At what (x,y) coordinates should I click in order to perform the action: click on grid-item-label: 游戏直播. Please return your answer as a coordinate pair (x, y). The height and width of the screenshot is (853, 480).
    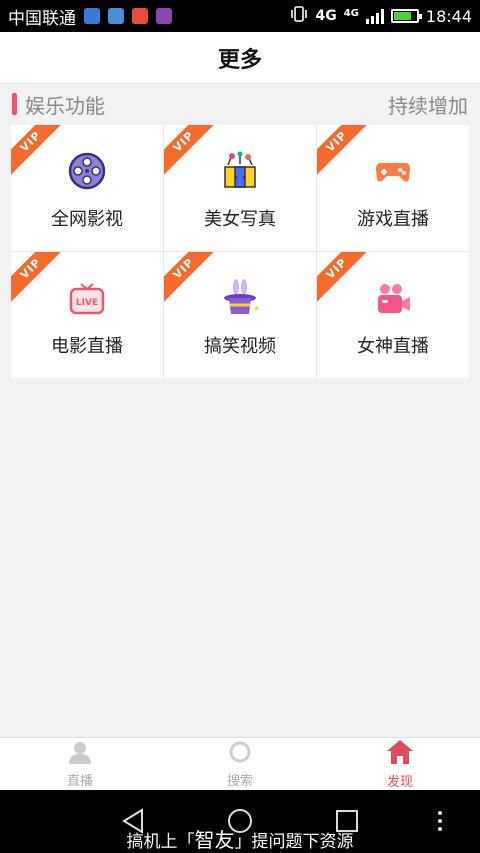
    Looking at the image, I should click on (393, 219).